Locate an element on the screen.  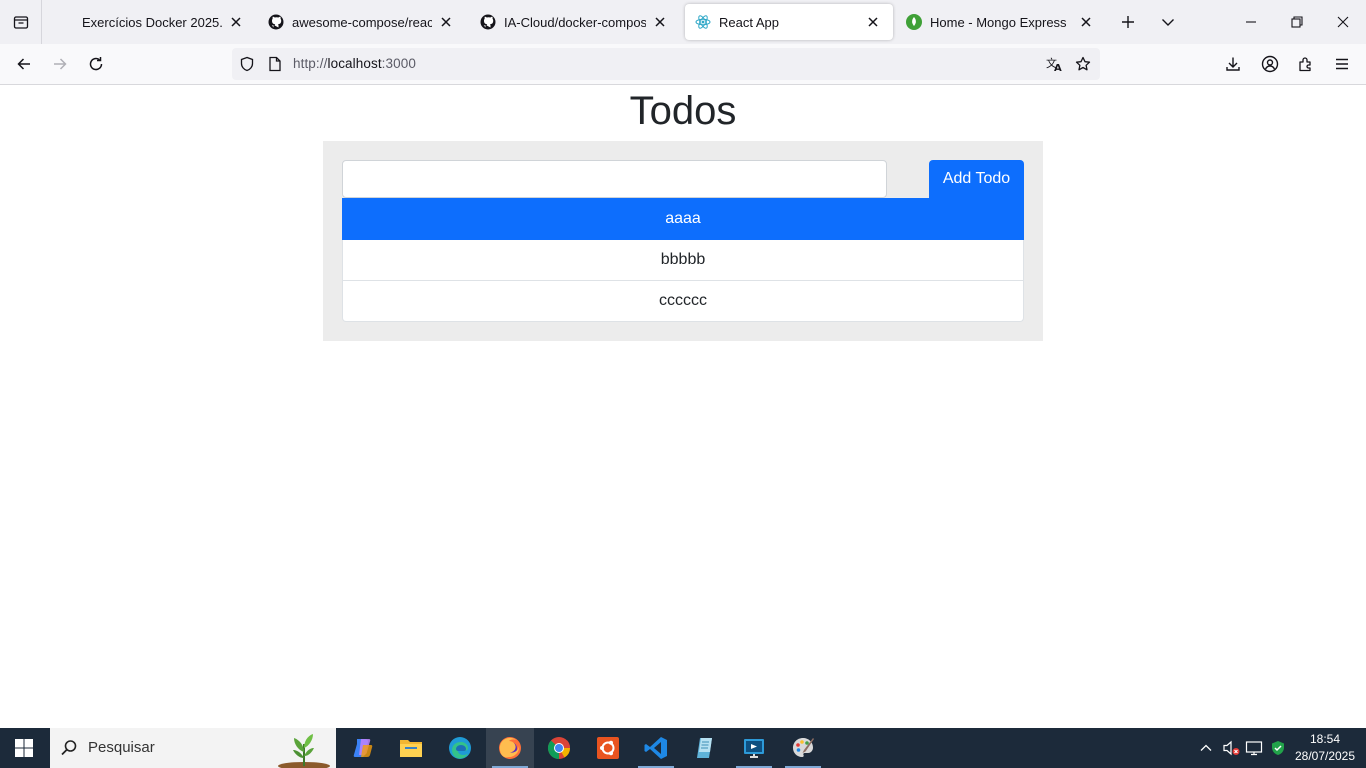
volume-muted-icon is located at coordinates (1231, 748).